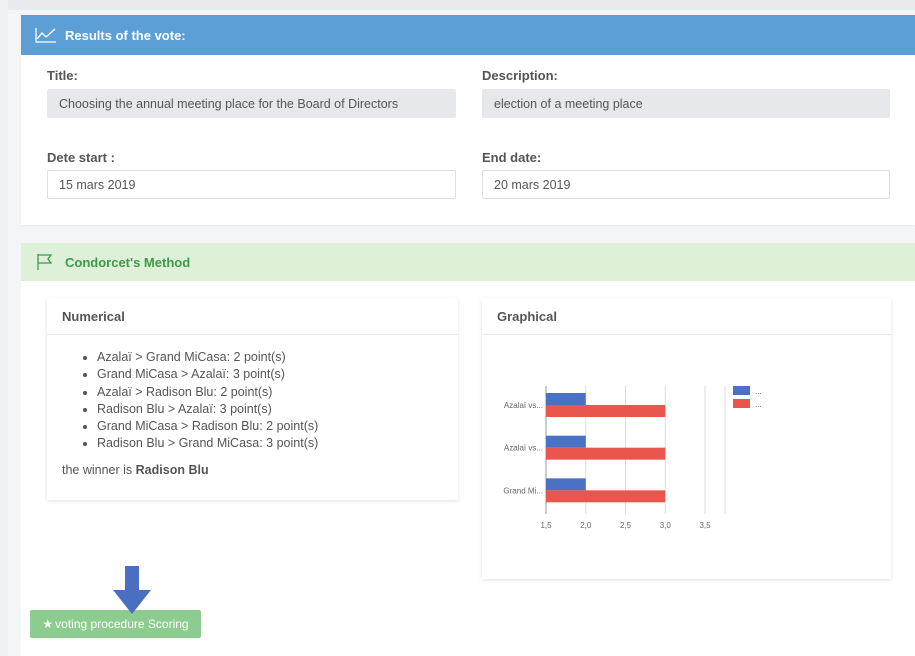 This screenshot has width=915, height=656. What do you see at coordinates (260, 470) in the screenshot?
I see `winner-text: the winner is Radison Blu` at bounding box center [260, 470].